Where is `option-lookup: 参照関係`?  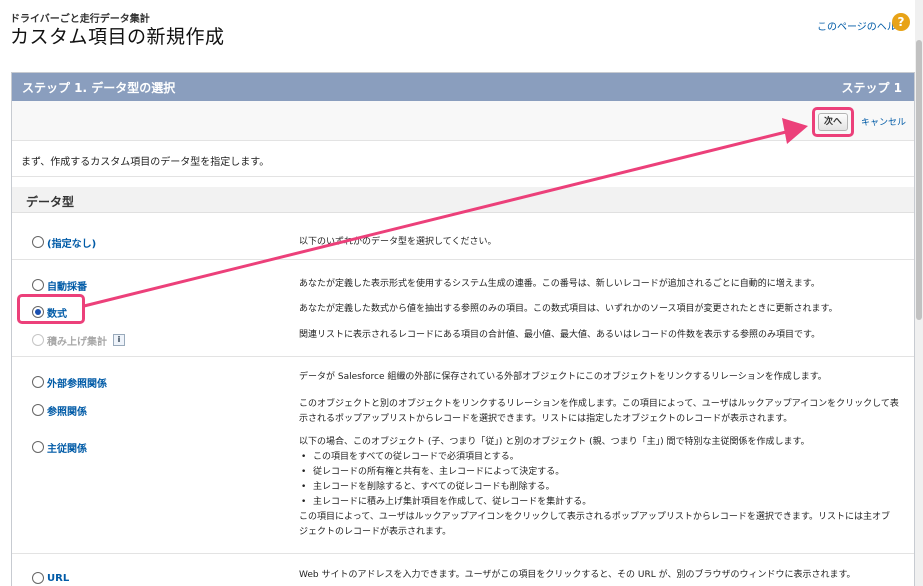
option-lookup: 参照関係 is located at coordinates (59, 410).